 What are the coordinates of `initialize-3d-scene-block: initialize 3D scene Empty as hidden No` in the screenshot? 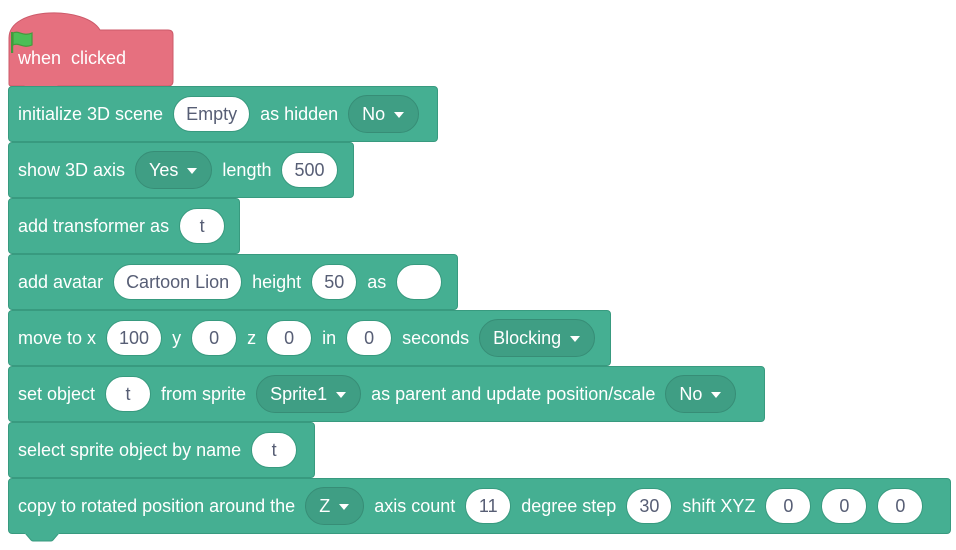 It's located at (223, 114).